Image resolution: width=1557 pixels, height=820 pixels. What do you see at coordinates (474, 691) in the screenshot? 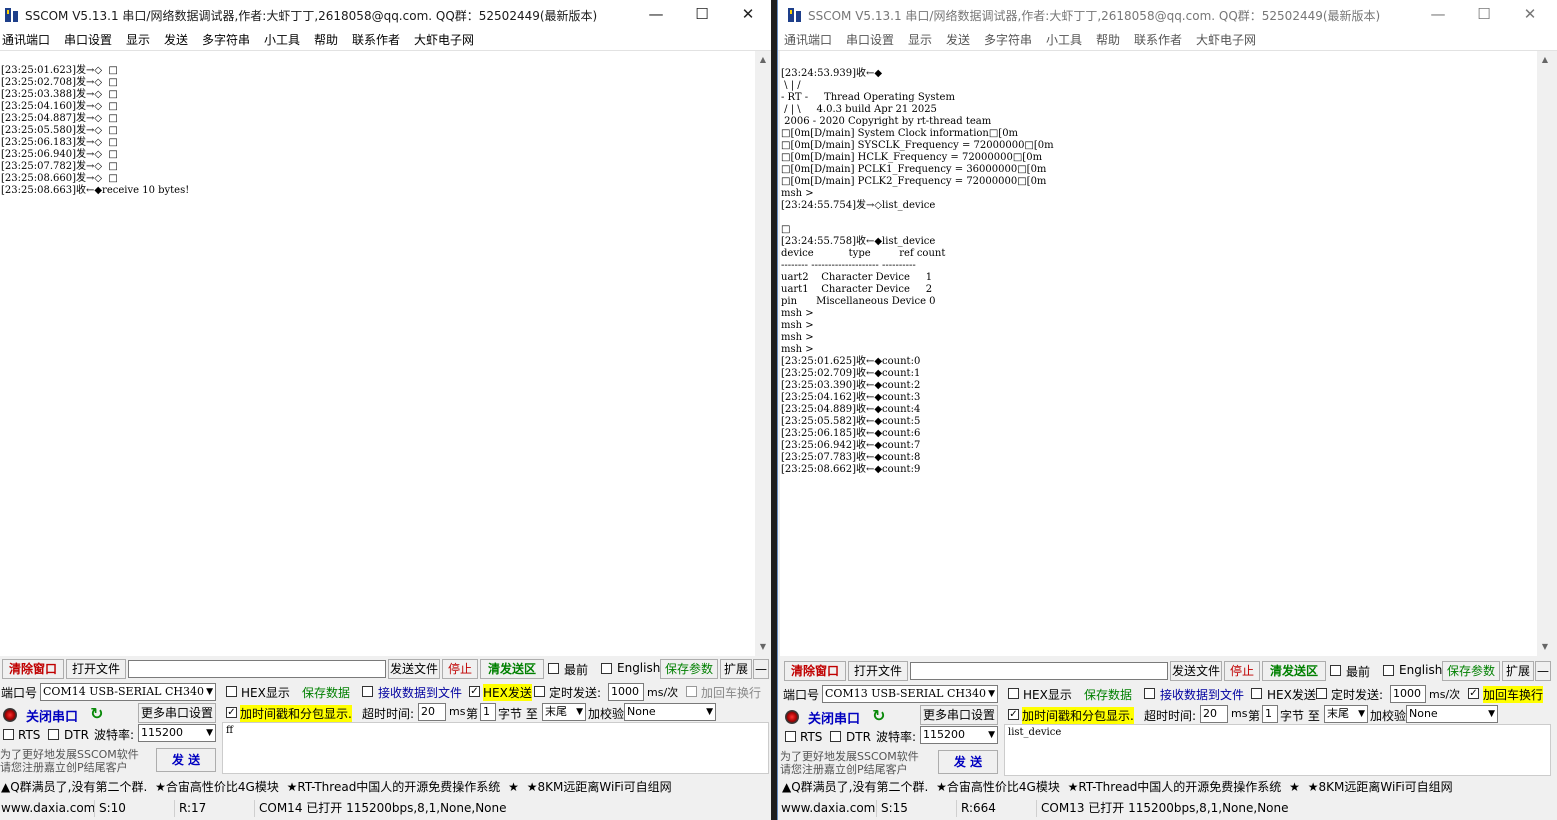
I see `hex-send-checkbox: ✓` at bounding box center [474, 691].